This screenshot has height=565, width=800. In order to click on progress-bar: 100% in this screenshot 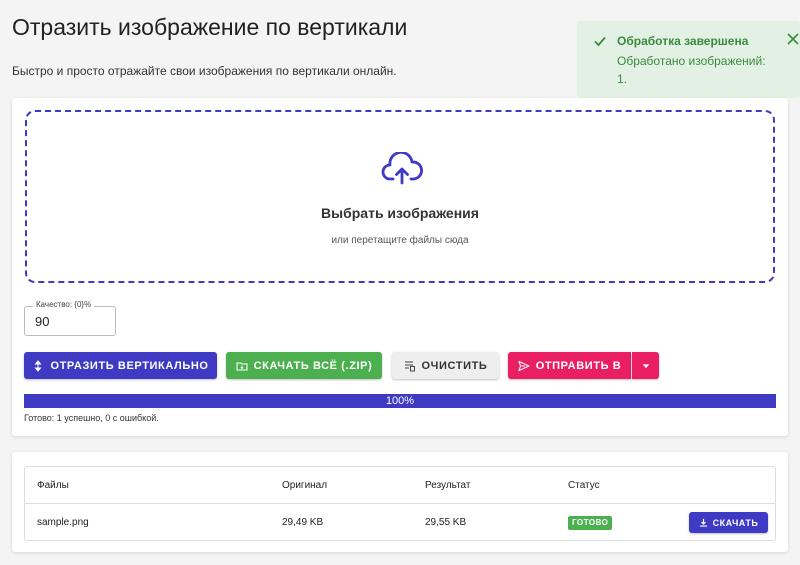, I will do `click(400, 401)`.